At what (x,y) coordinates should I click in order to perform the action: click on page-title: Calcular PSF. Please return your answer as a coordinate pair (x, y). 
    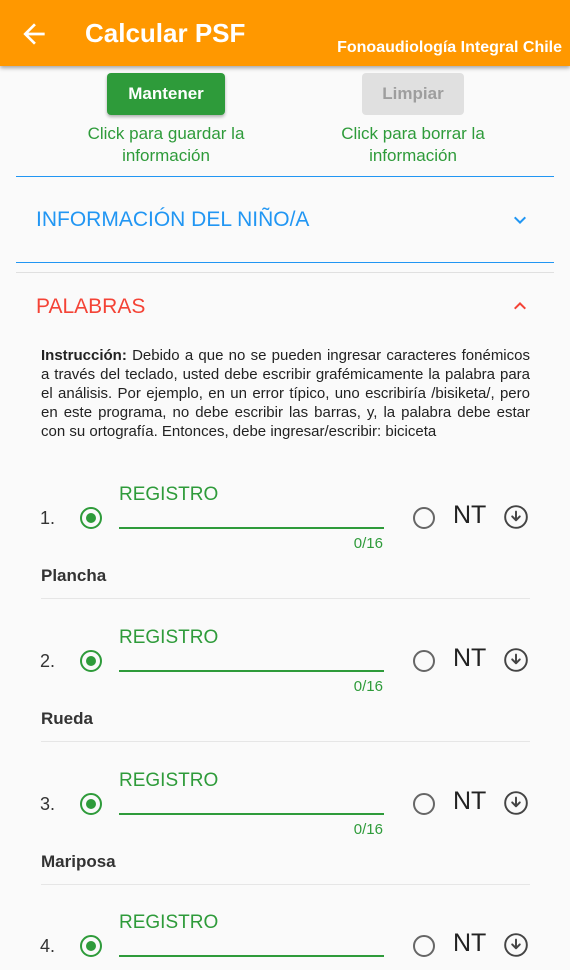
    Looking at the image, I should click on (165, 33).